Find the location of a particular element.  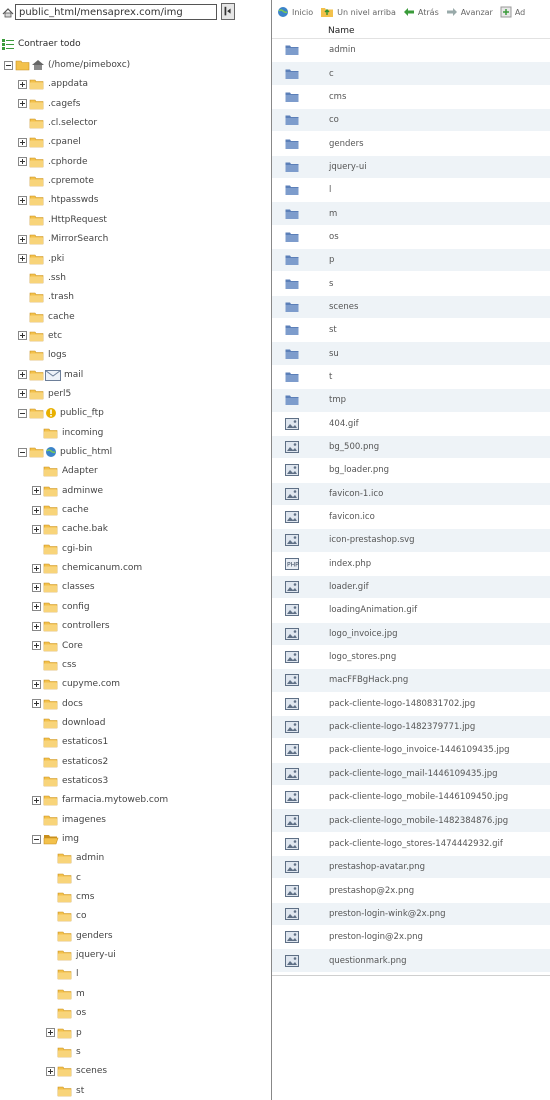

file-row: tmp is located at coordinates (411, 401).